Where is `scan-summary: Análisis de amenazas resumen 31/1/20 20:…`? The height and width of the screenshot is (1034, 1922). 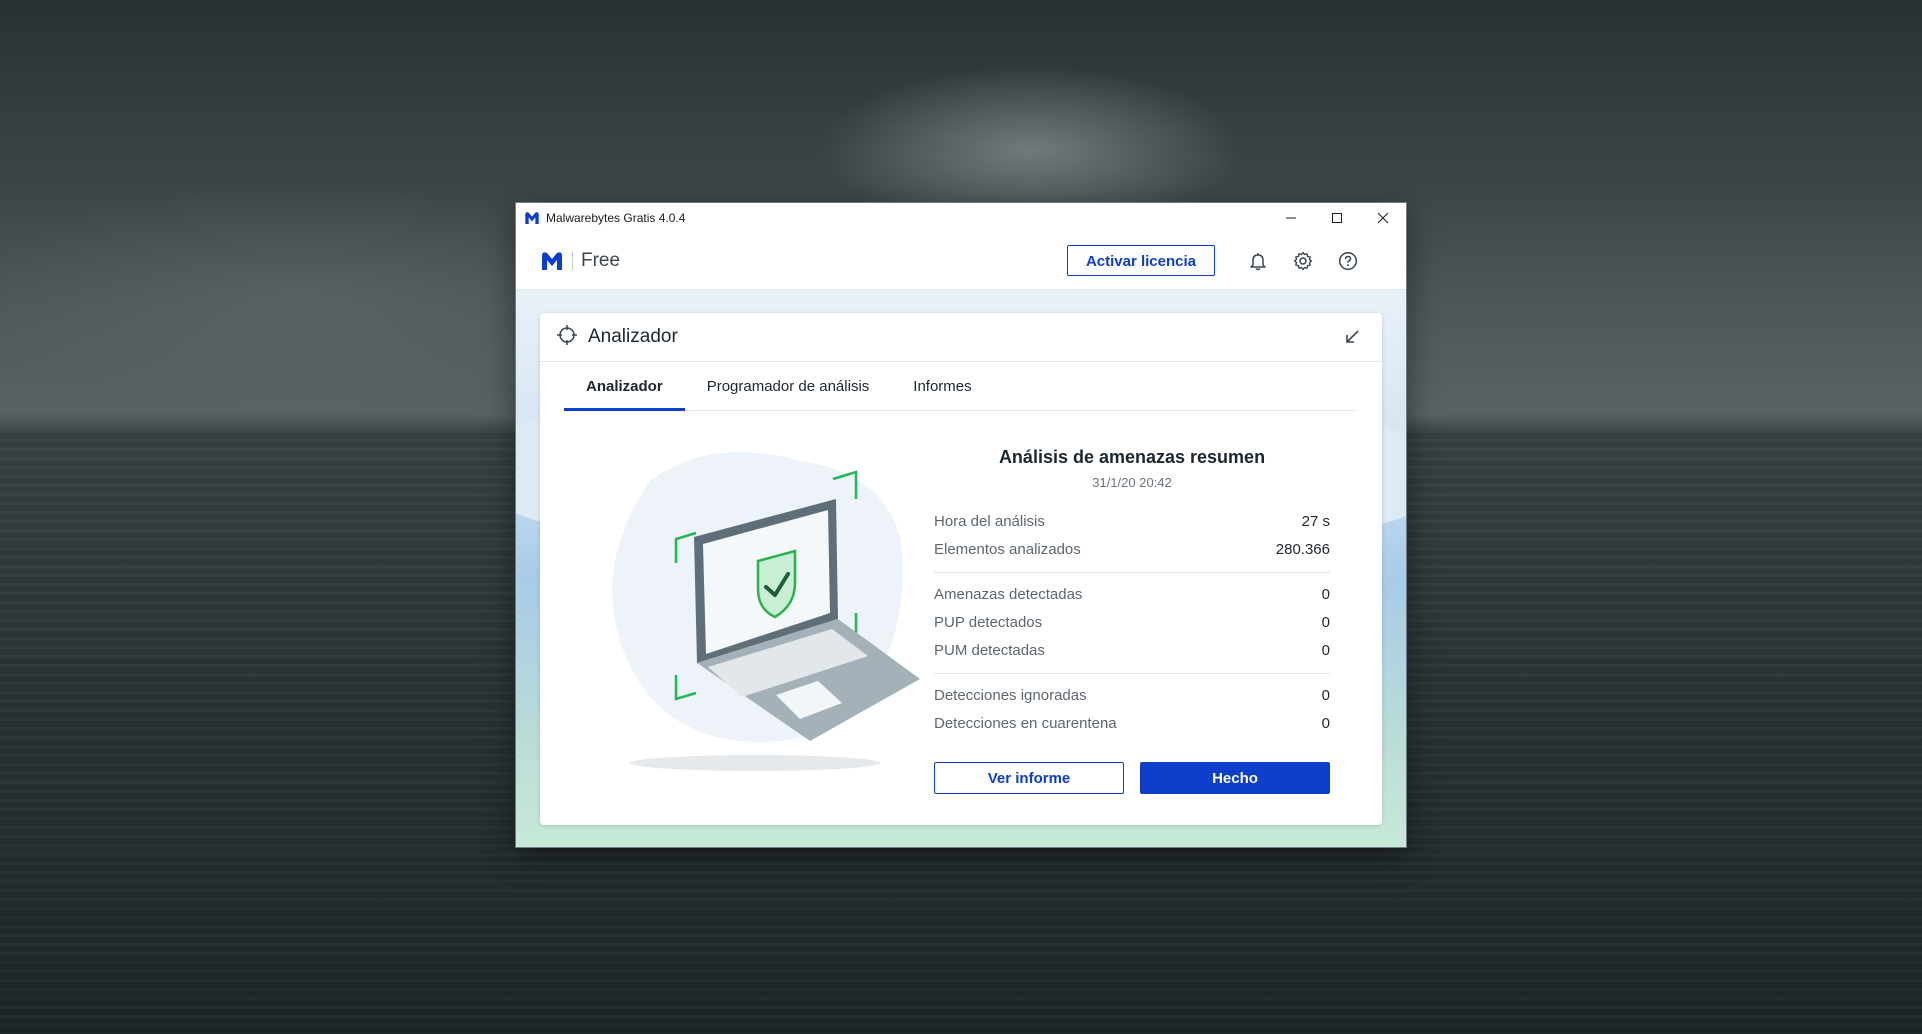
scan-summary: Análisis de amenazas resumen 31/1/20 20:… is located at coordinates (1132, 617).